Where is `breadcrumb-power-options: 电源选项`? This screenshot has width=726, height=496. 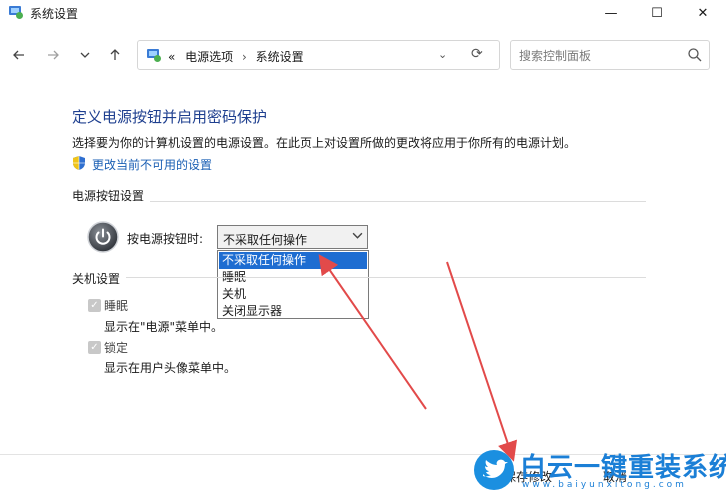
breadcrumb-power-options: 电源选项 is located at coordinates (209, 57).